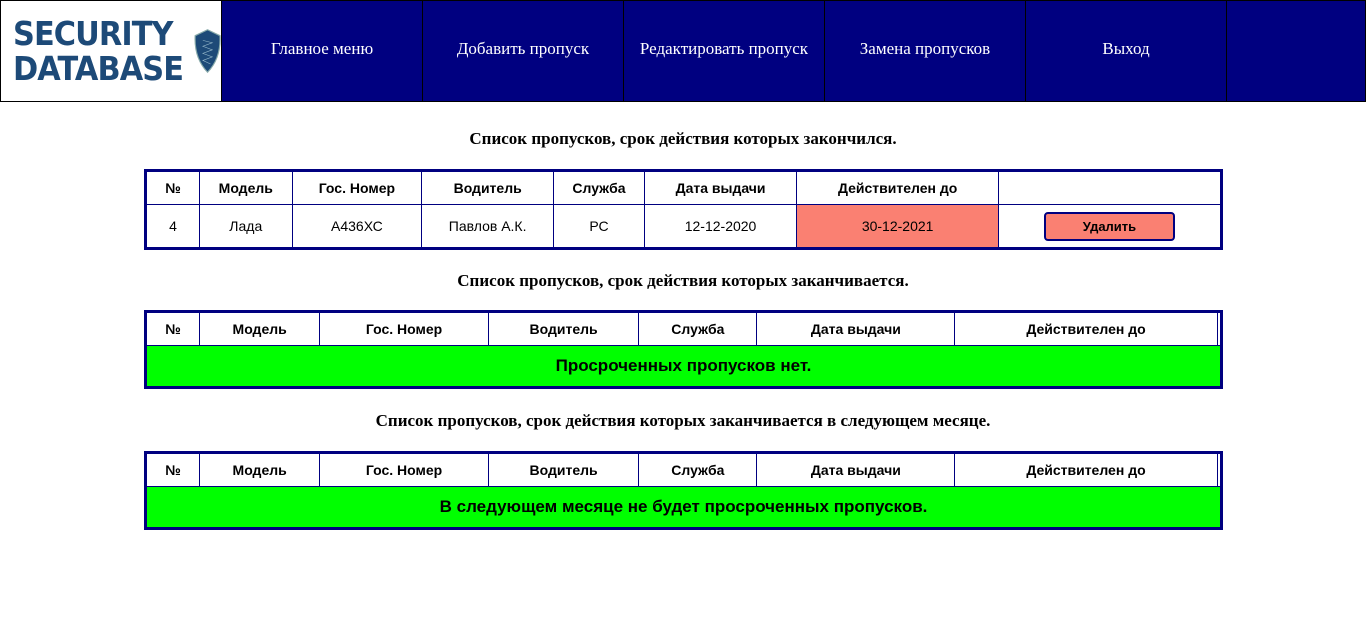  I want to click on cell-driver: Павлов А.К., so click(488, 226).